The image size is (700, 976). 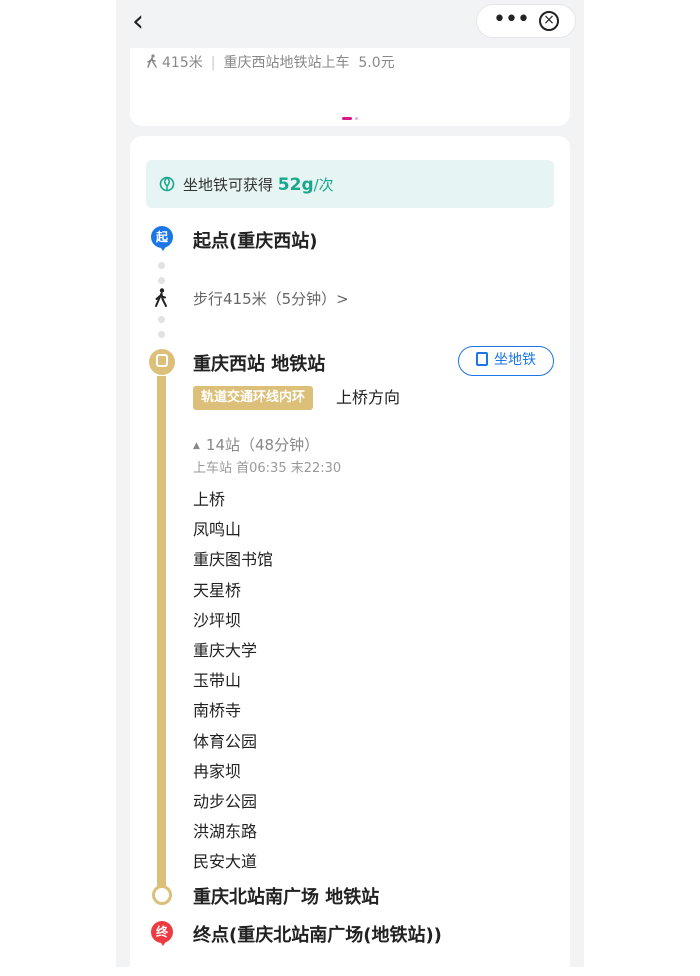 I want to click on carbon-saving-value: 52g, so click(x=295, y=185).